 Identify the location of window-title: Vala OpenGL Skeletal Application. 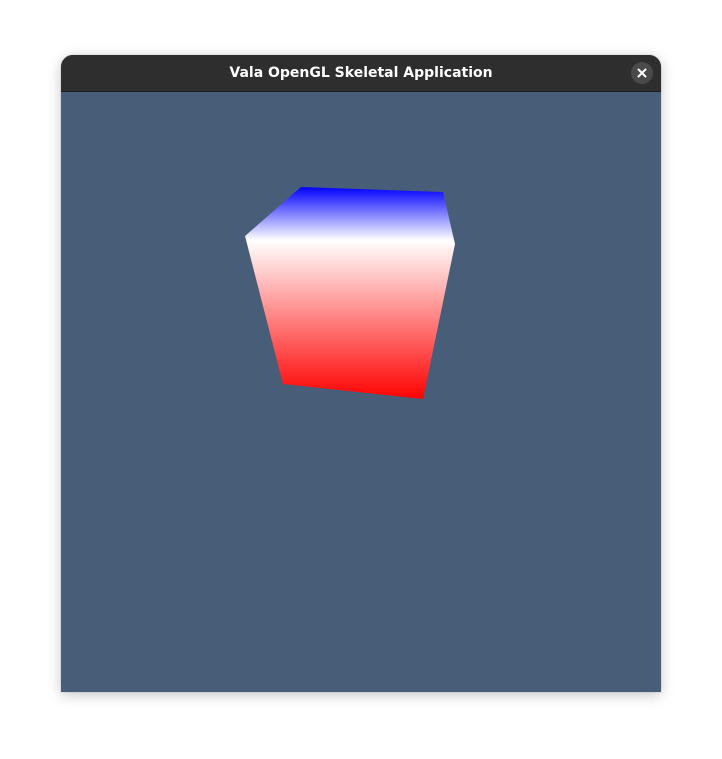
(361, 73).